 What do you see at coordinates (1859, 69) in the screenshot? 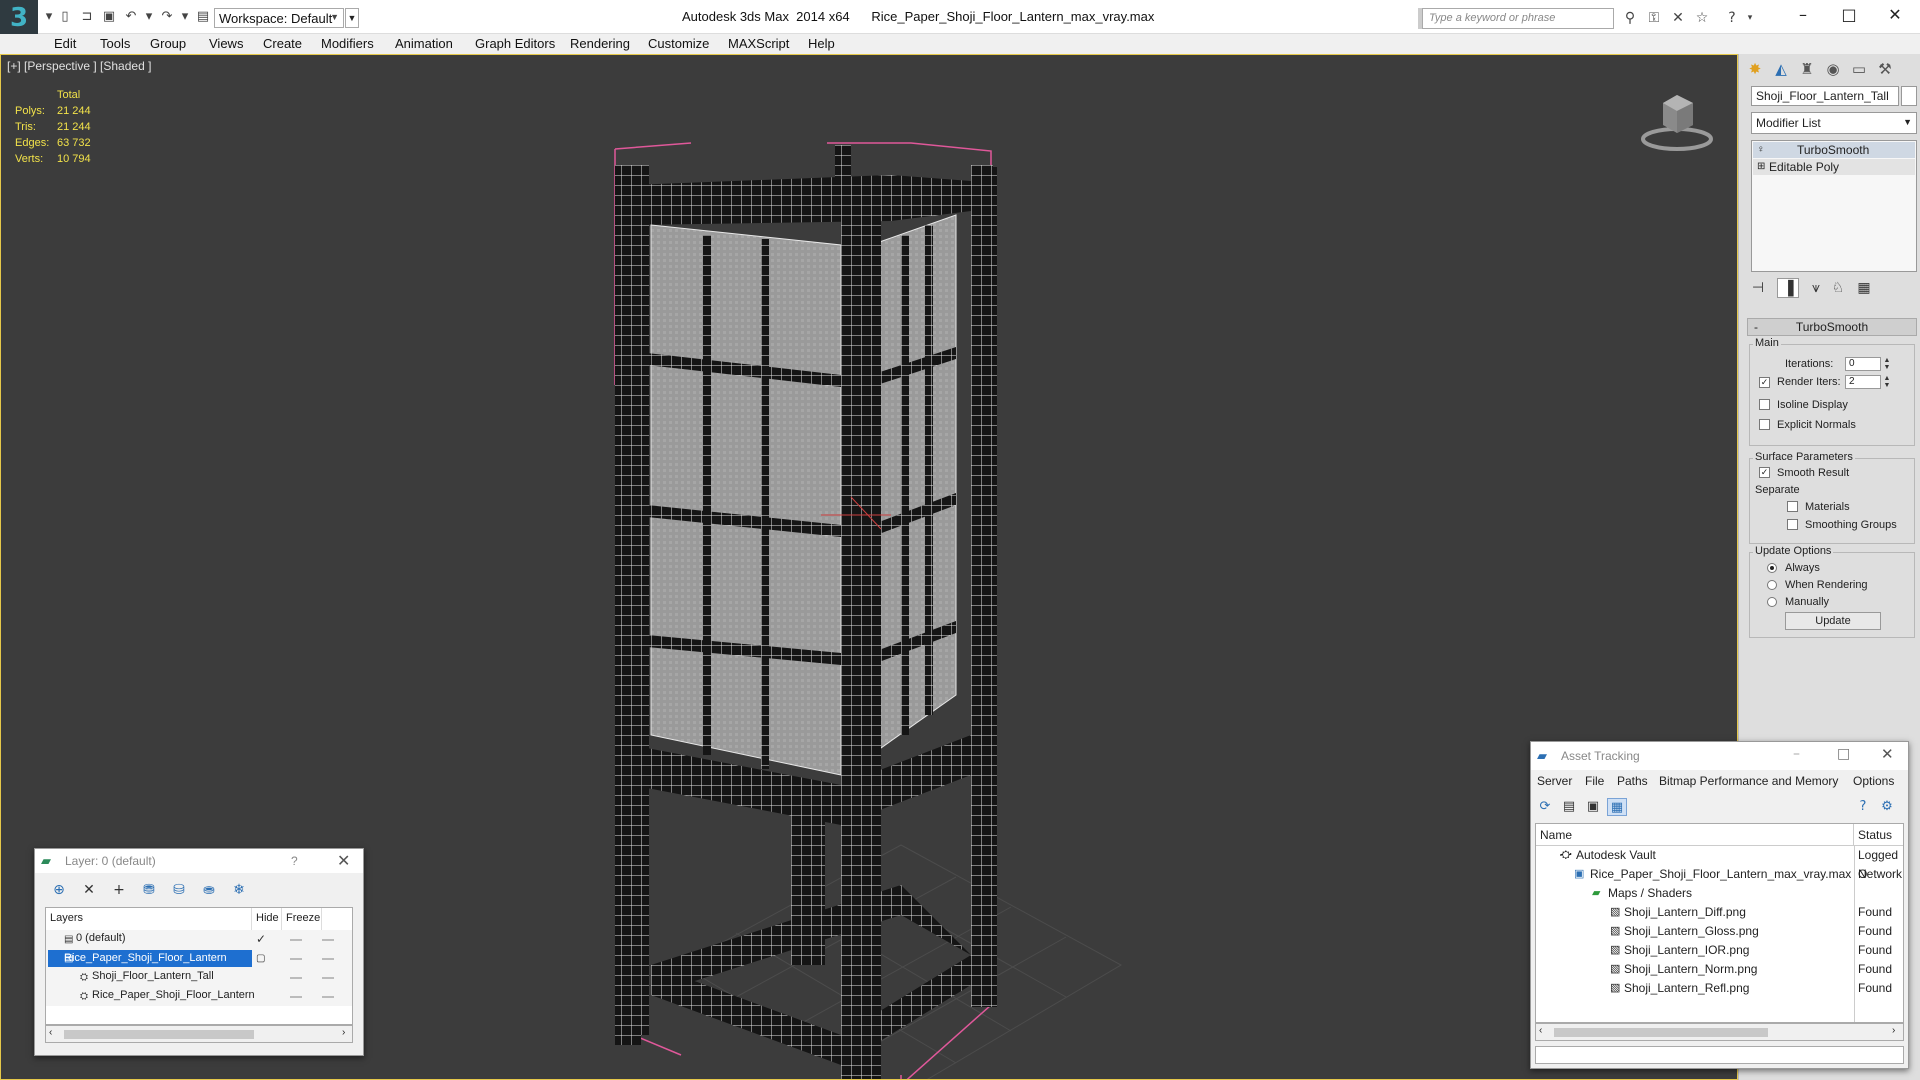
I see `display-tab-icon: ▭` at bounding box center [1859, 69].